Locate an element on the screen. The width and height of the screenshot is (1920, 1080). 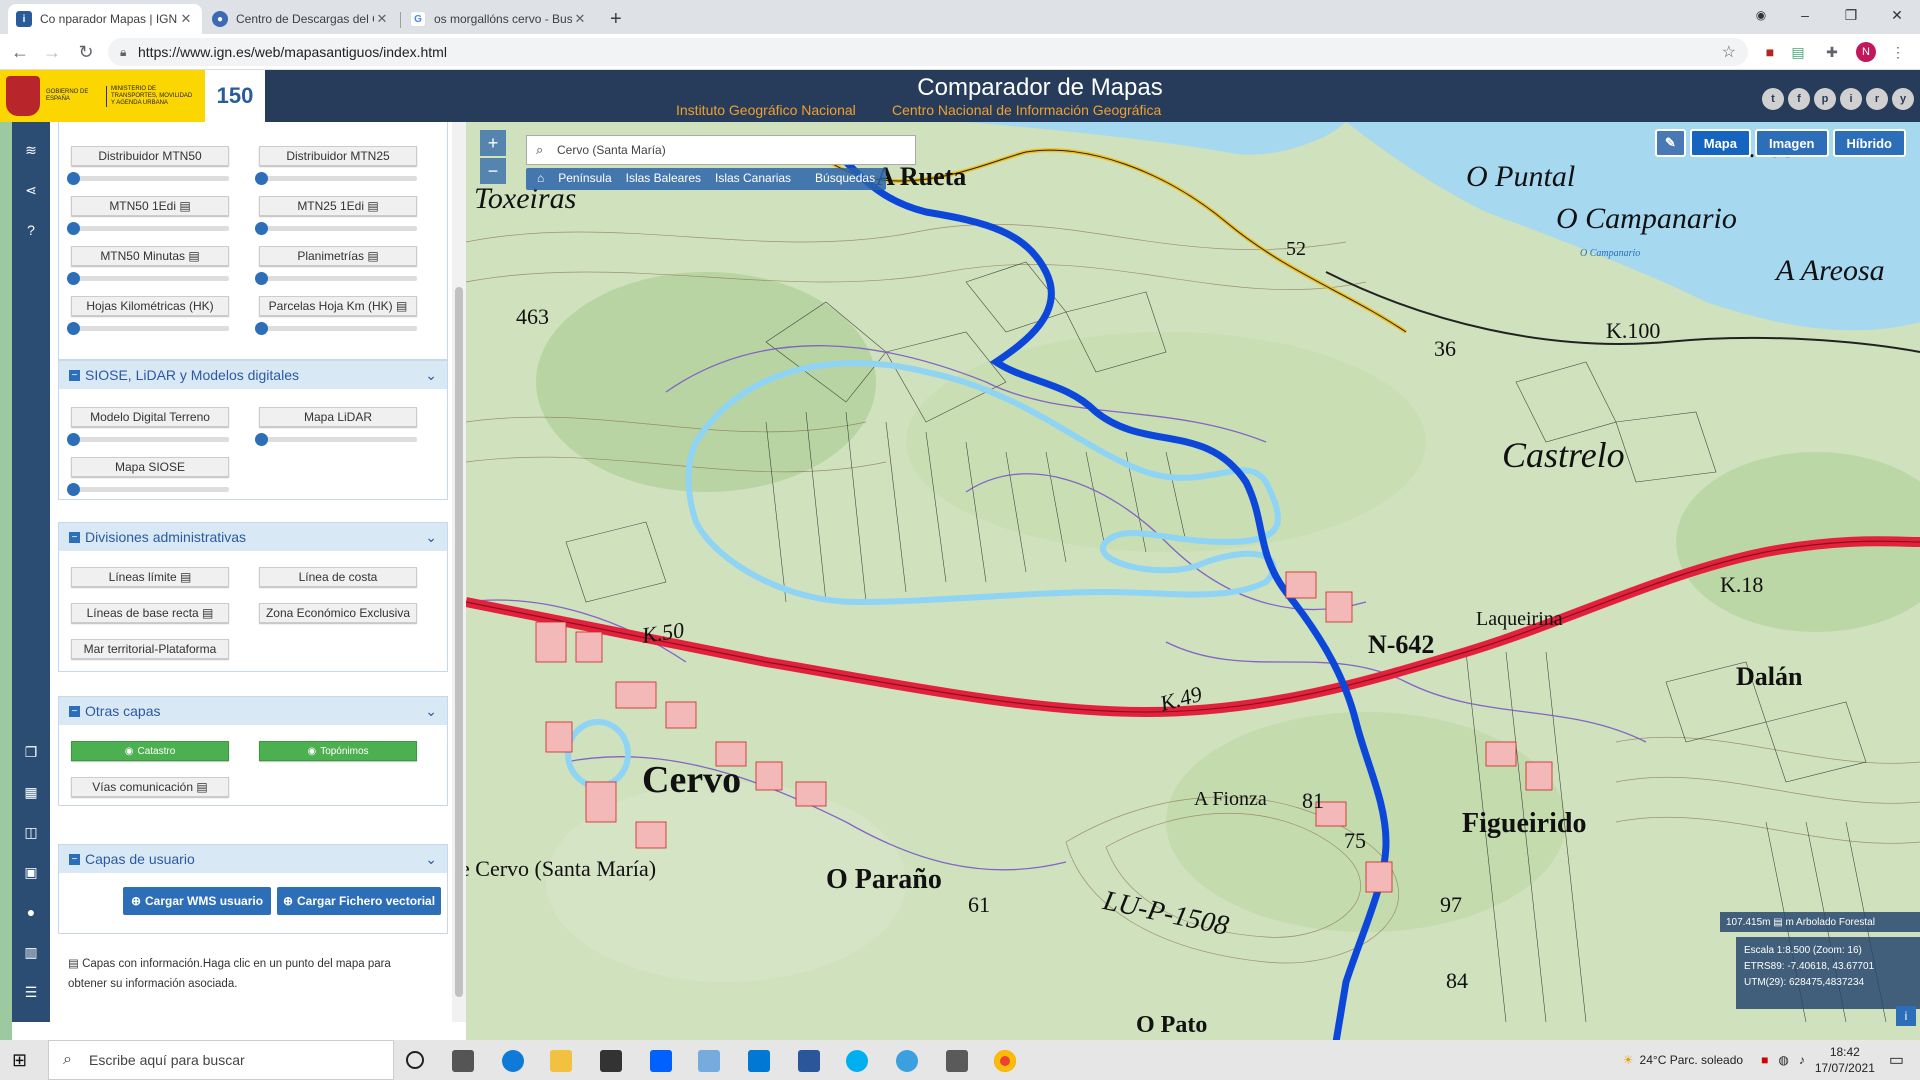
place-search-input: ⌕ Cervo (Santa María) is located at coordinates (721, 150).